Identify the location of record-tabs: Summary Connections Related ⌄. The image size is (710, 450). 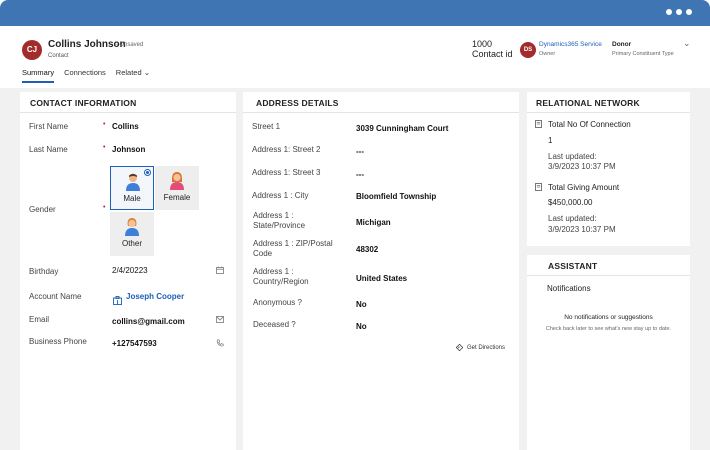
(86, 75).